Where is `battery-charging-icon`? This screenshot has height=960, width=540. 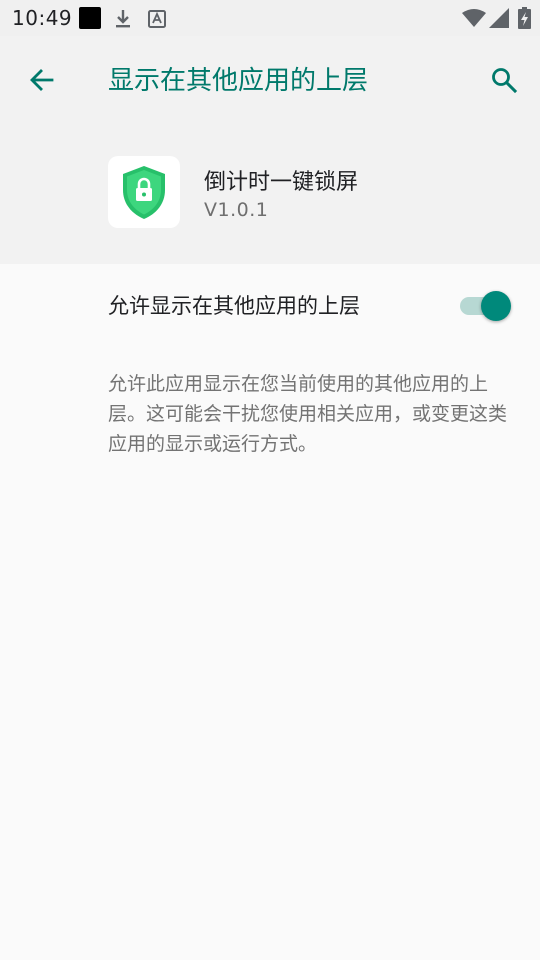
battery-charging-icon is located at coordinates (524, 20).